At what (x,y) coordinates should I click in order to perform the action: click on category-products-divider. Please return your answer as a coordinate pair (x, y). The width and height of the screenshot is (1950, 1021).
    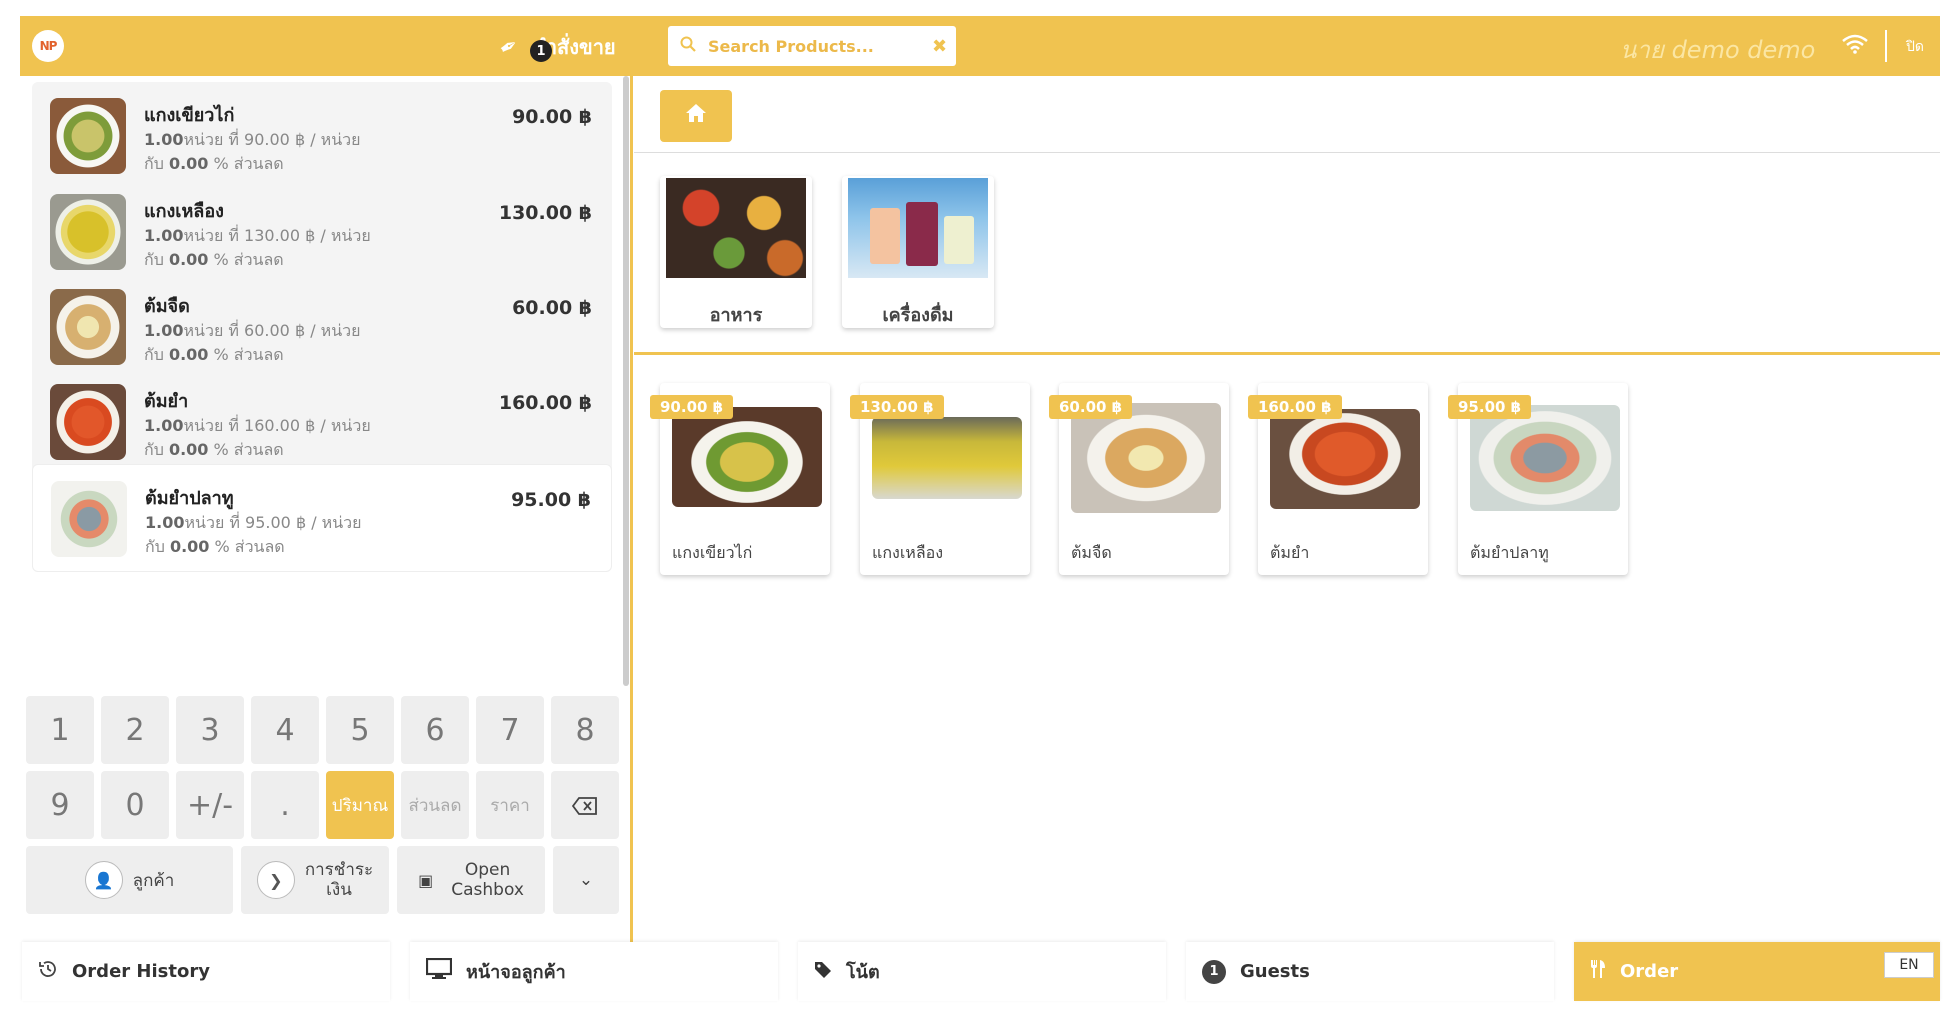
    Looking at the image, I should click on (1287, 353).